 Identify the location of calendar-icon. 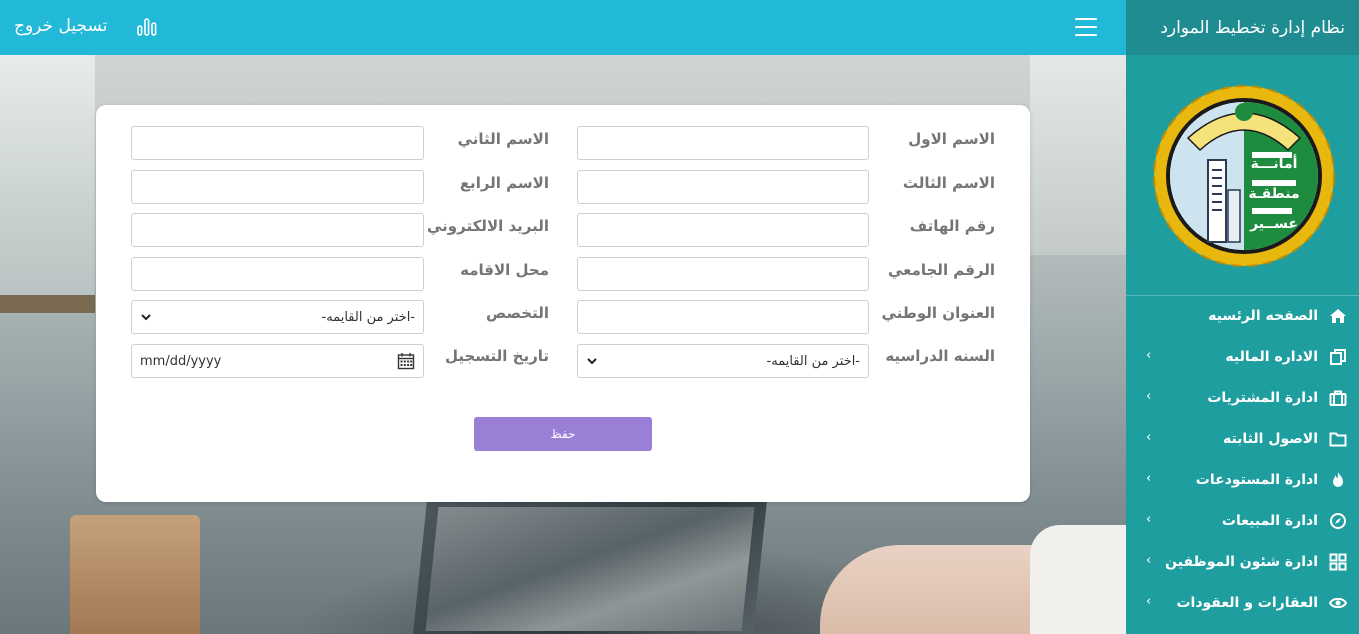
(406, 361).